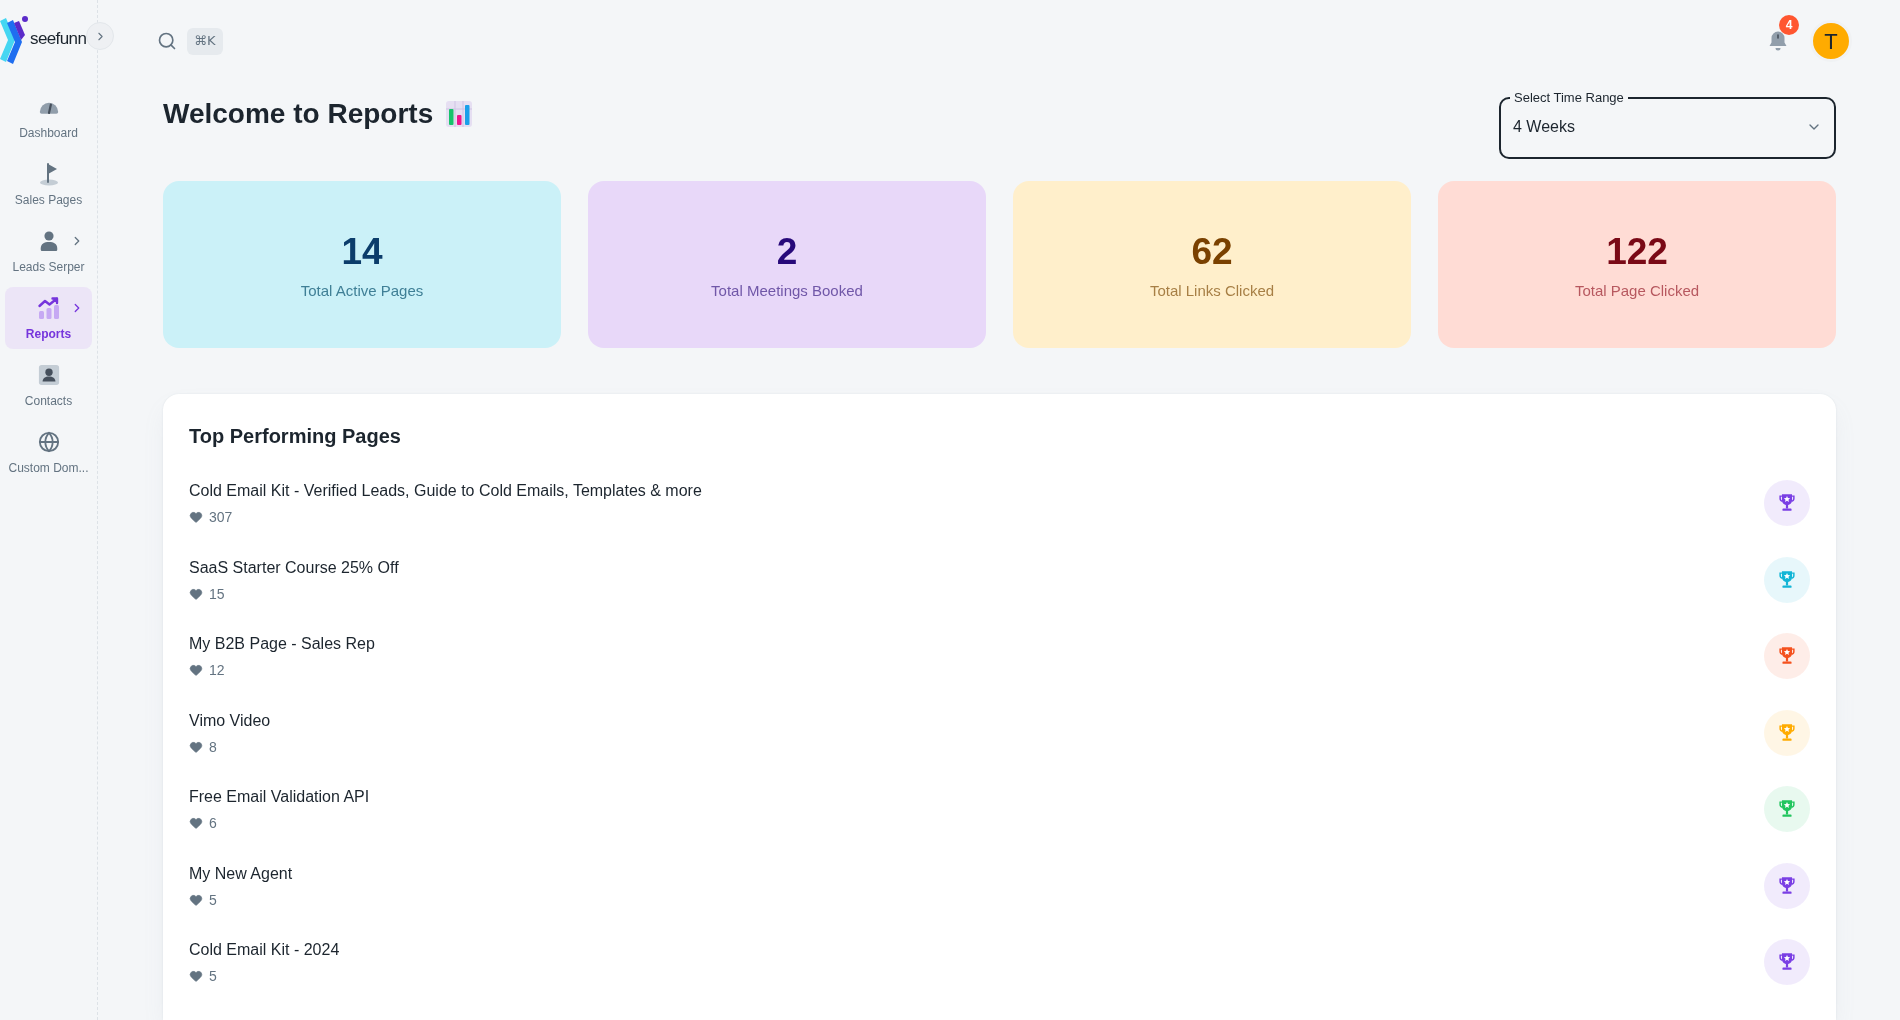  What do you see at coordinates (213, 747) in the screenshot?
I see `like-count: 8` at bounding box center [213, 747].